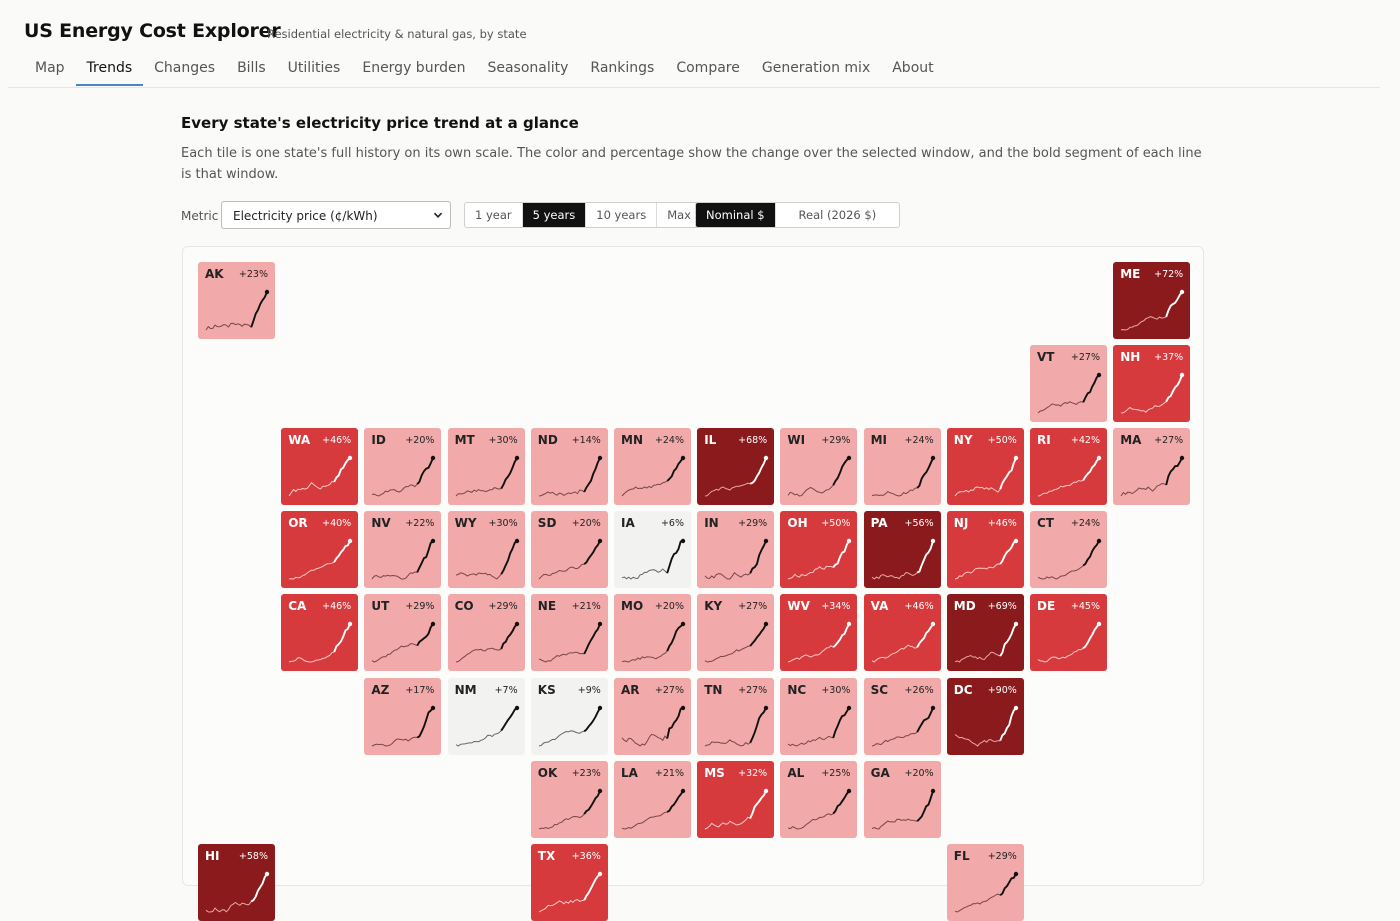 Image resolution: width=1400 pixels, height=921 pixels. What do you see at coordinates (736, 550) in the screenshot?
I see `state-tile-in: IN +29%` at bounding box center [736, 550].